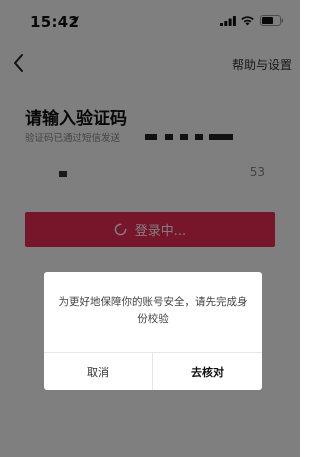 This screenshot has width=320, height=457. I want to click on verify-button: 去核对, so click(207, 371).